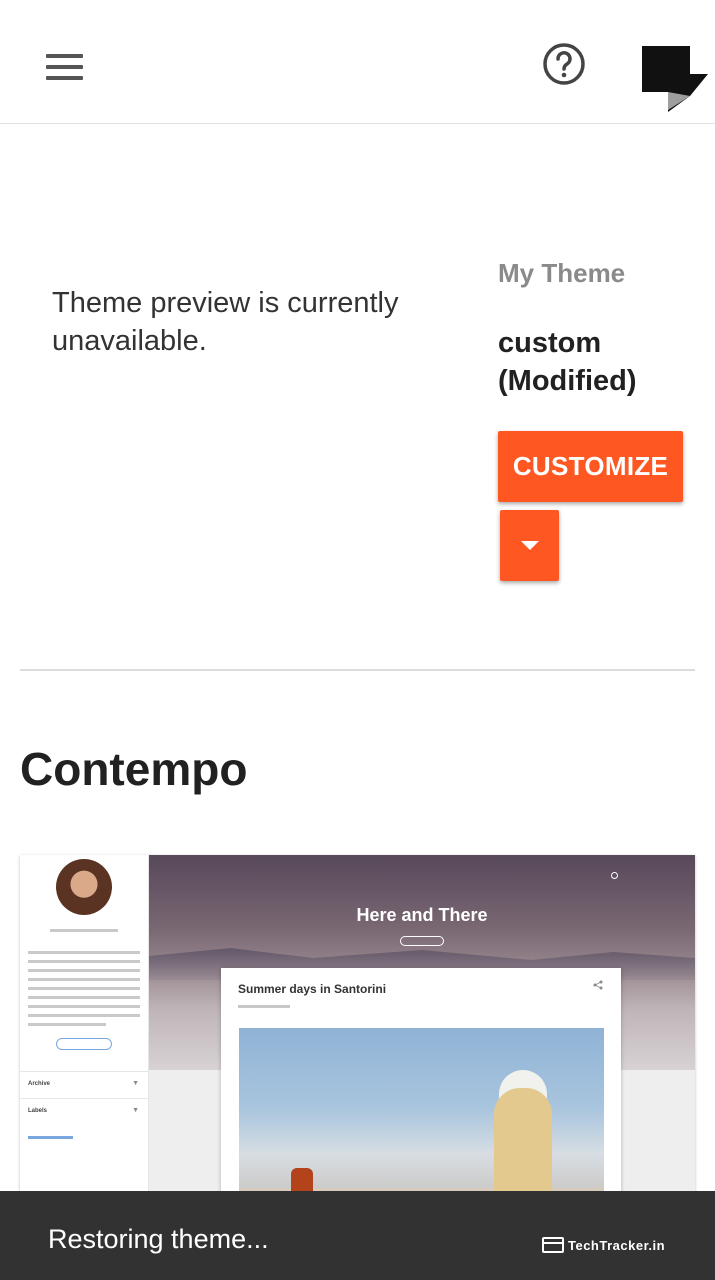  I want to click on thumbnail-blog-title: Here and There, so click(422, 915).